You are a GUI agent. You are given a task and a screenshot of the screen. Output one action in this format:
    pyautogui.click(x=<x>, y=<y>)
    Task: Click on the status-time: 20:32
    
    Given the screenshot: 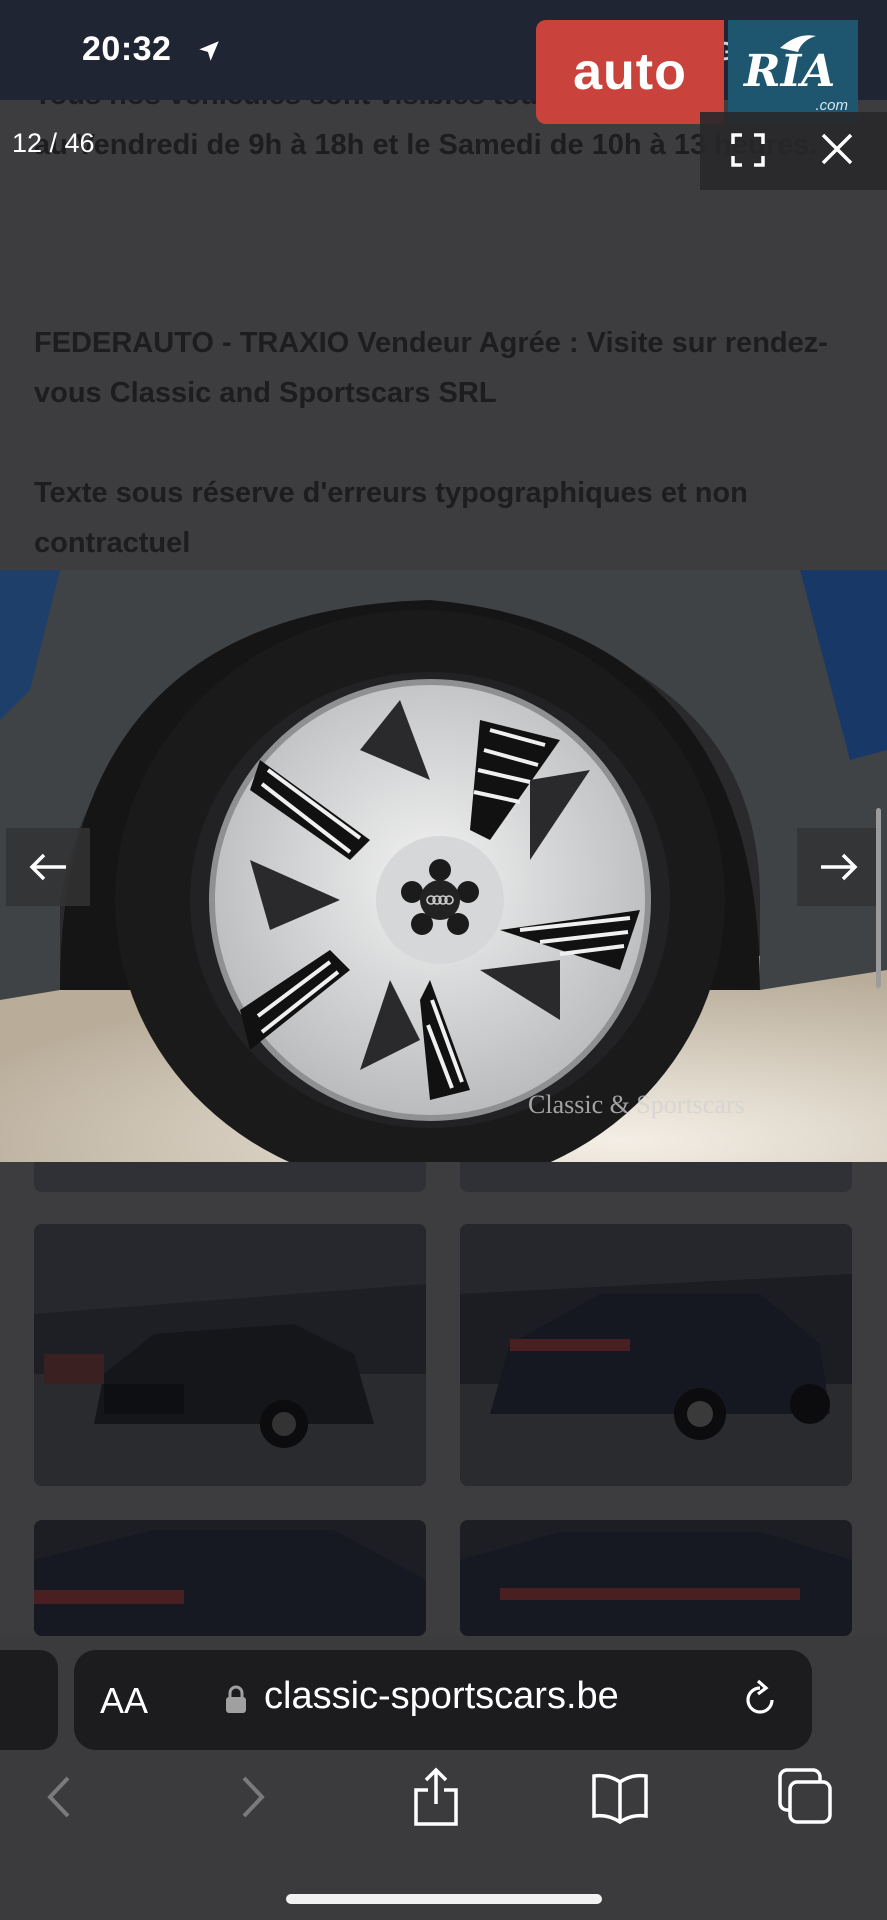 What is the action you would take?
    pyautogui.click(x=127, y=49)
    